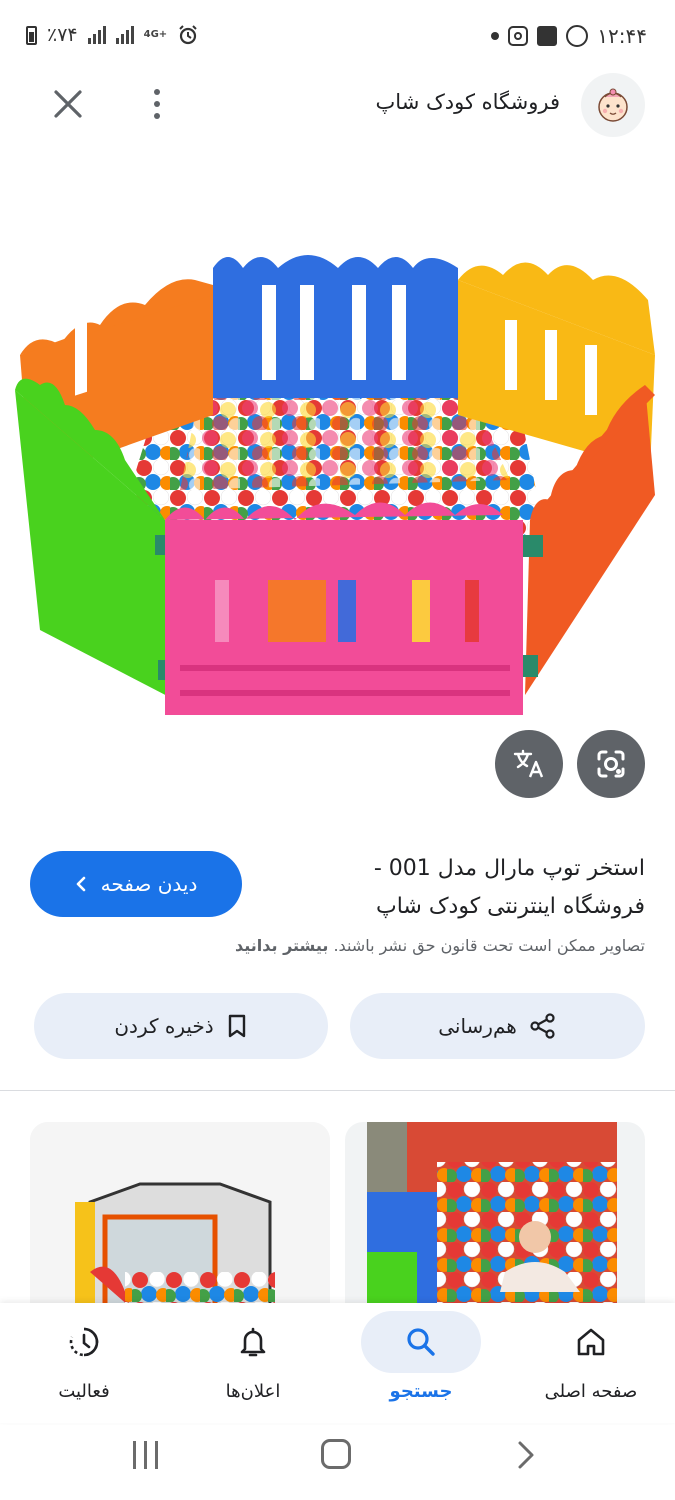 Image resolution: width=675 pixels, height=1500 pixels. Describe the element at coordinates (31, 35) in the screenshot. I see `battery-icon` at that location.